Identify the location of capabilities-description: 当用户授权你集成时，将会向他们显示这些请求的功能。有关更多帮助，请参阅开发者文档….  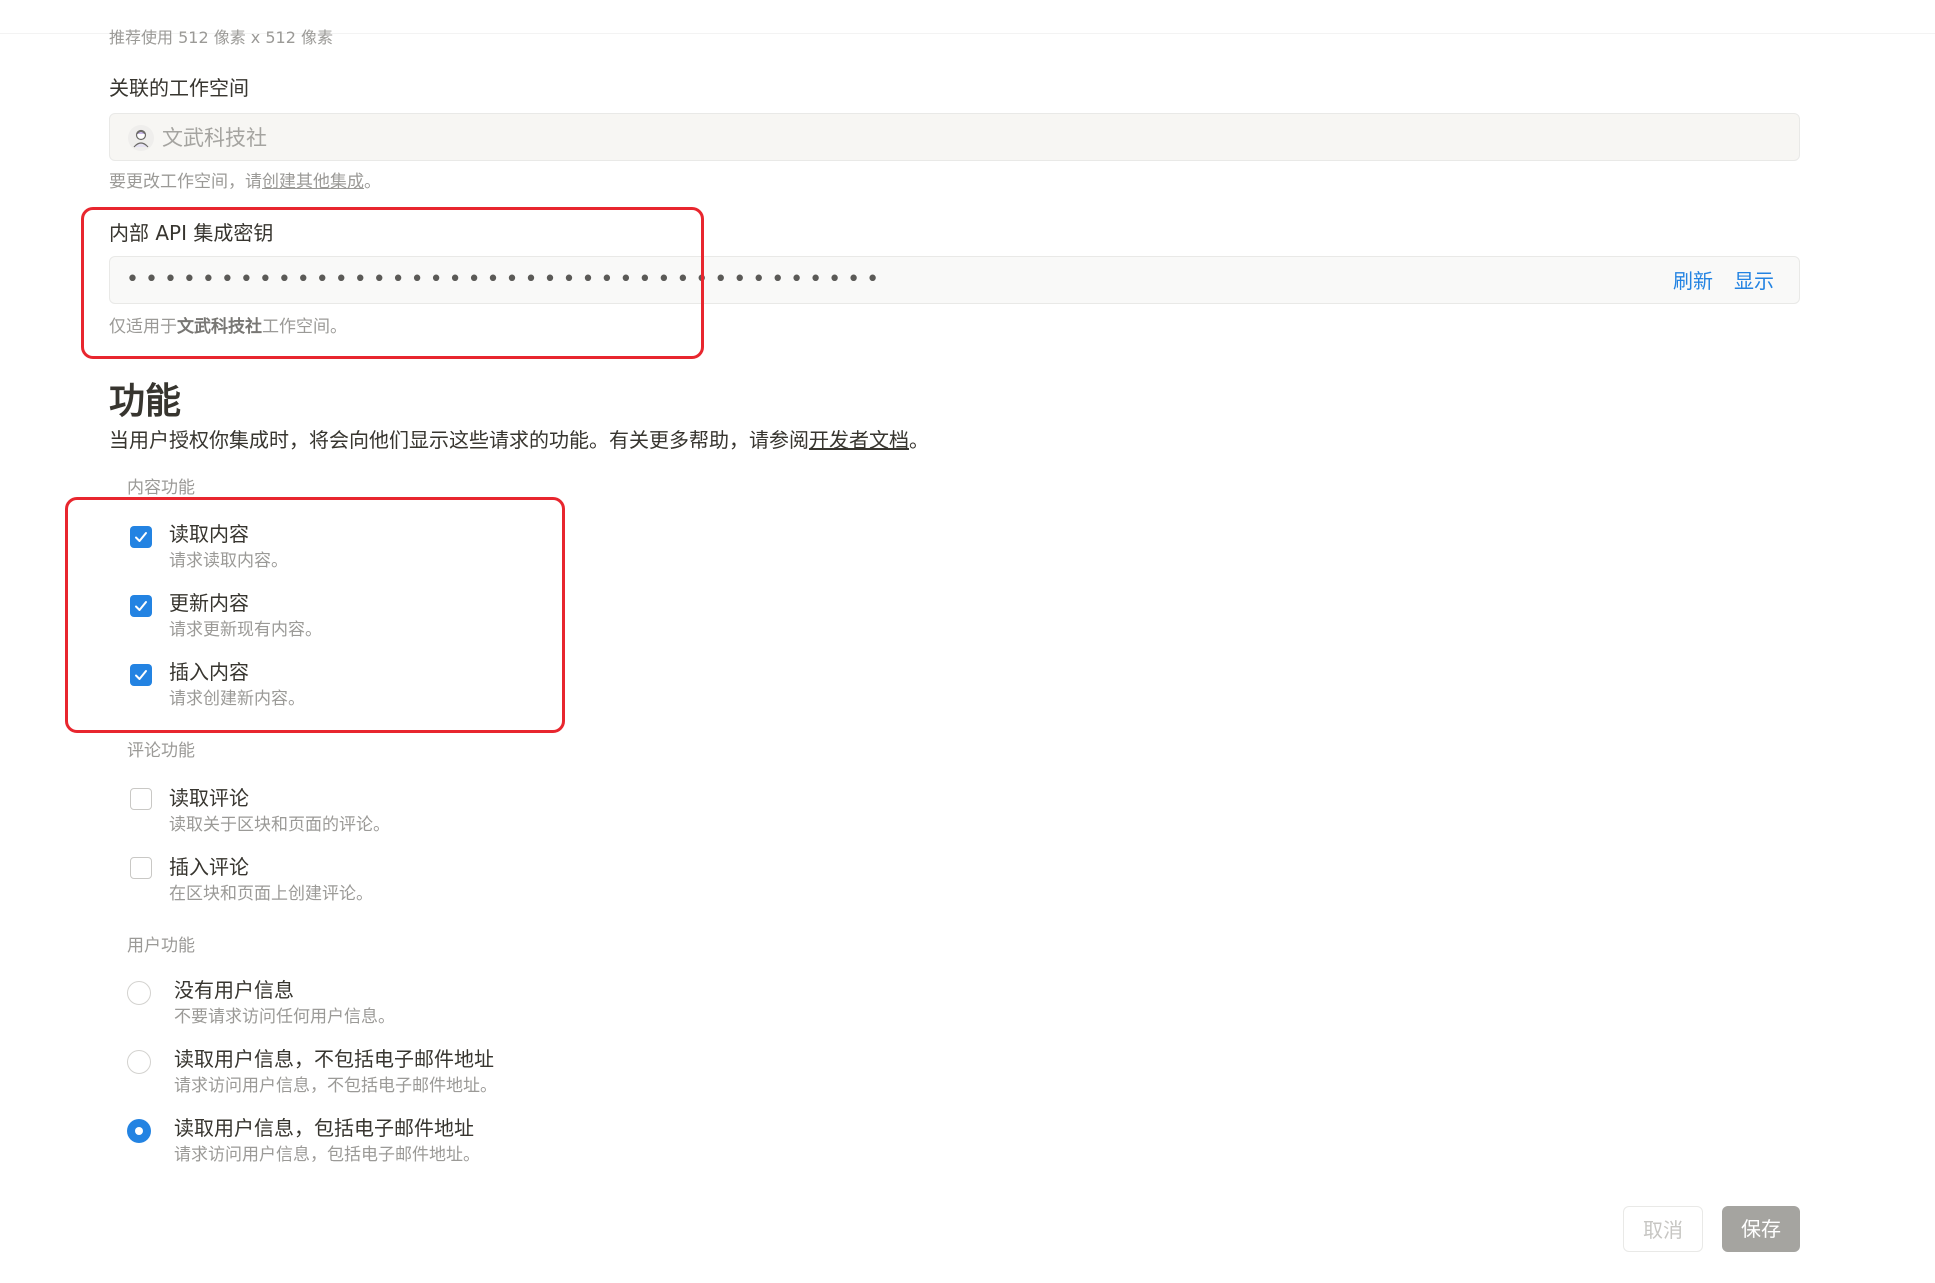
(519, 440).